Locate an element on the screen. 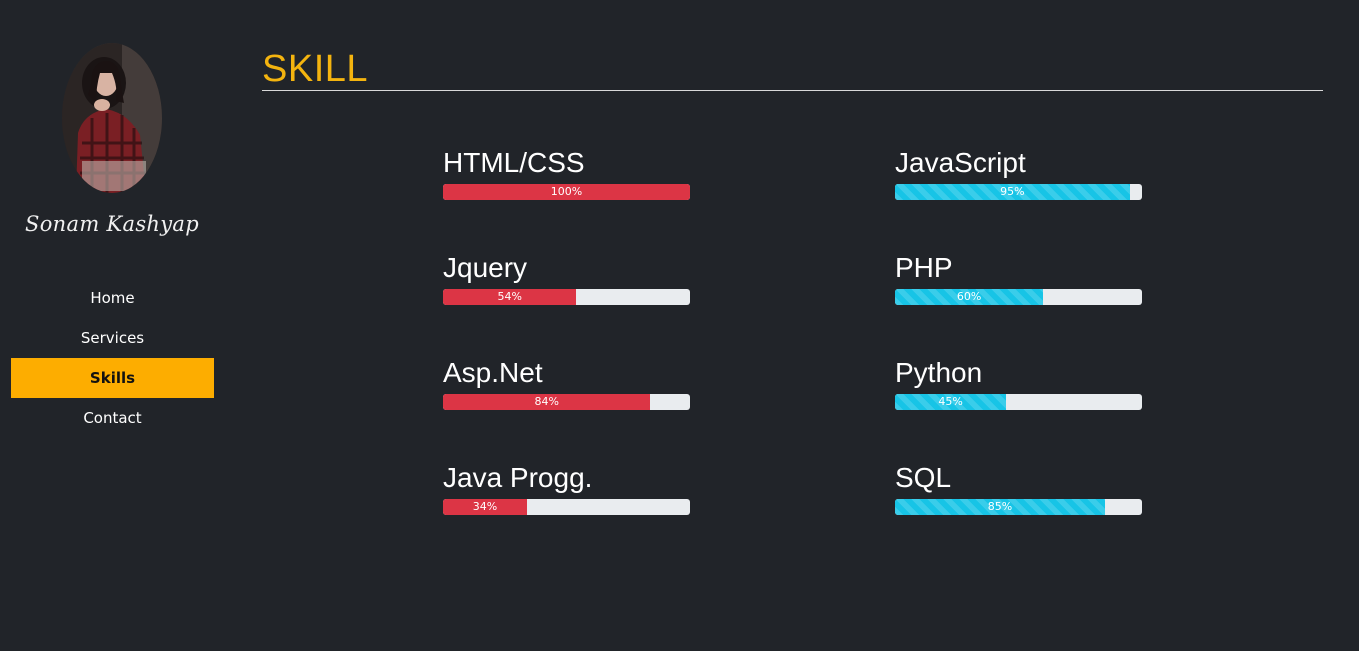 Image resolution: width=1359 pixels, height=651 pixels. skill-progress: 54% is located at coordinates (566, 297).